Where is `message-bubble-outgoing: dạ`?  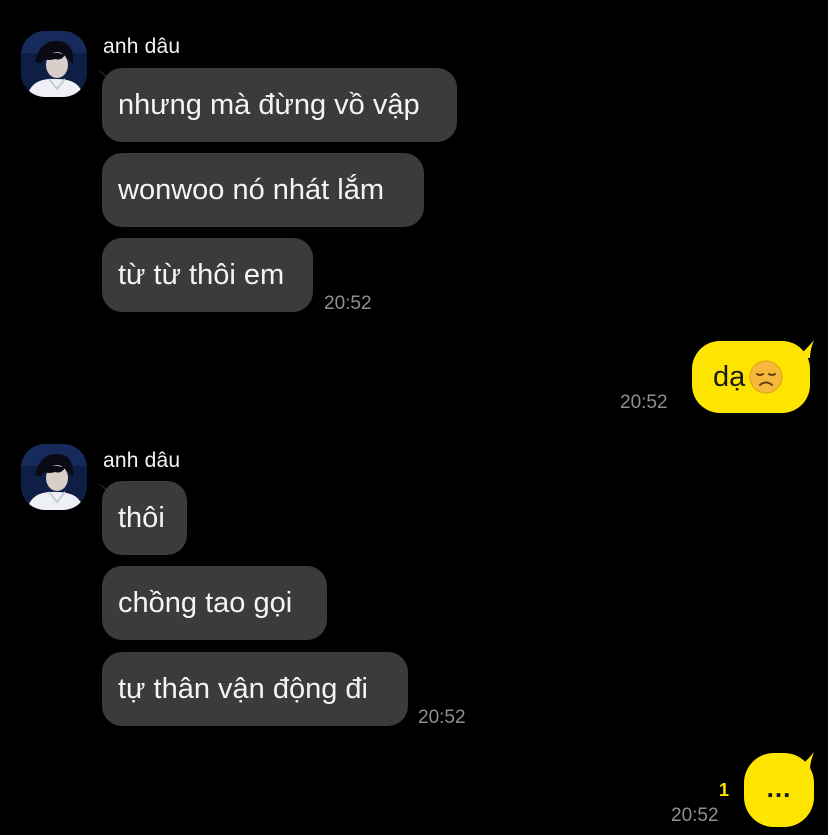 message-bubble-outgoing: dạ is located at coordinates (751, 377).